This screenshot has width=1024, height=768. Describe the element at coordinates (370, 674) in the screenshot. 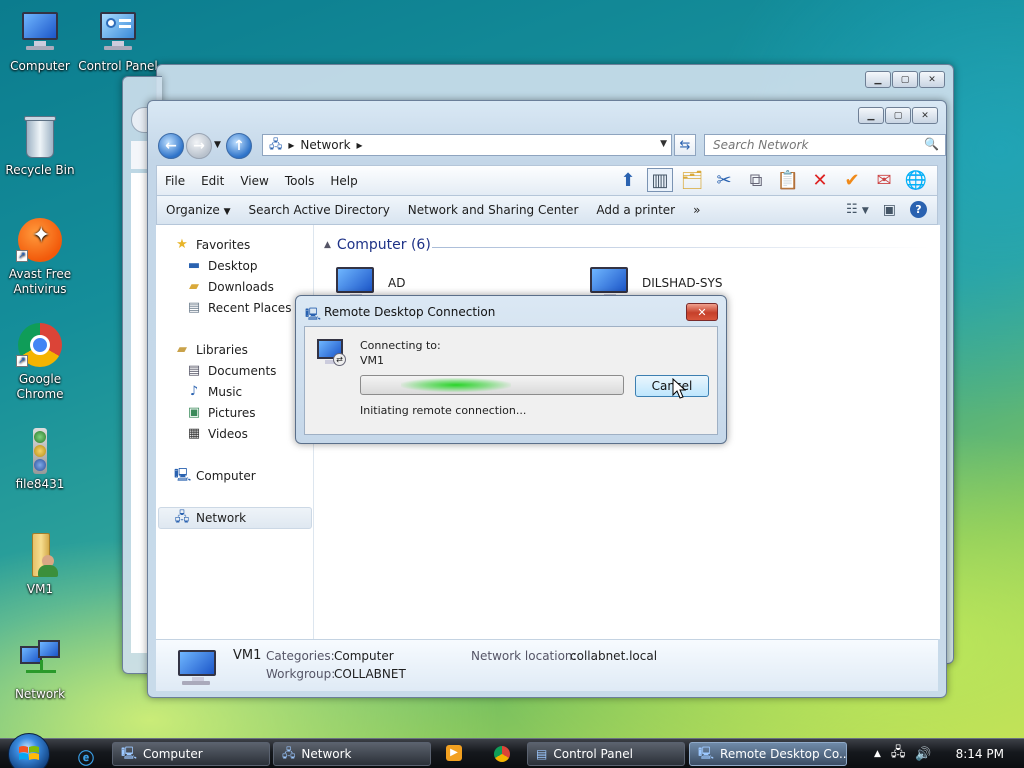

I see `details-workgroup-value: COLLABNET` at that location.